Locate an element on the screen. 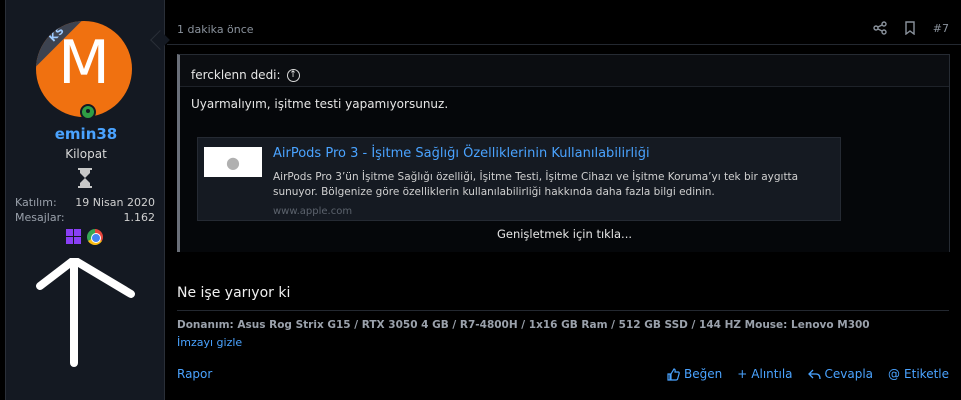 The height and width of the screenshot is (400, 961). hourglass-icon is located at coordinates (85, 178).